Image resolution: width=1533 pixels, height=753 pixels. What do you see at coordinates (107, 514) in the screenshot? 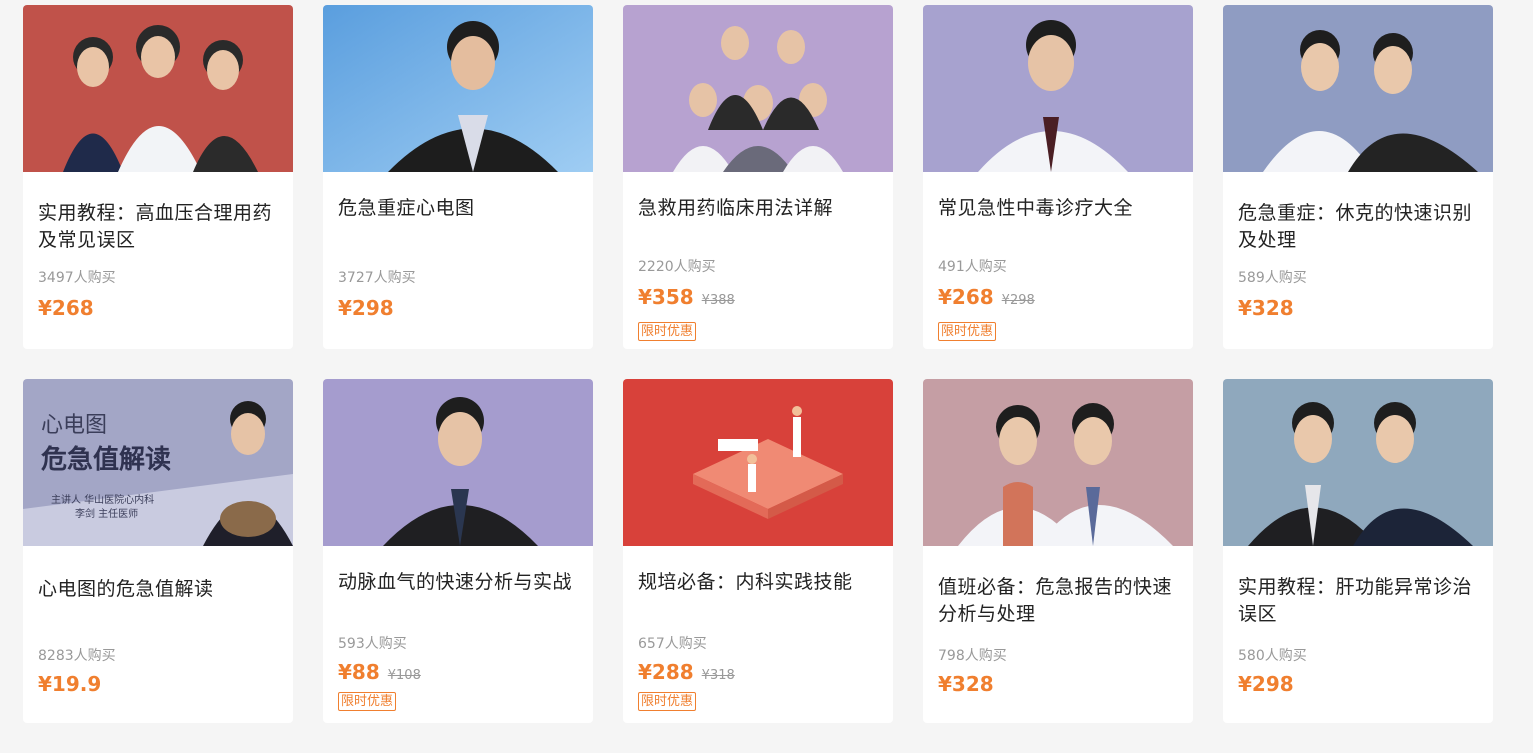
I see `banner-line-4: 李剑 主任医师` at bounding box center [107, 514].